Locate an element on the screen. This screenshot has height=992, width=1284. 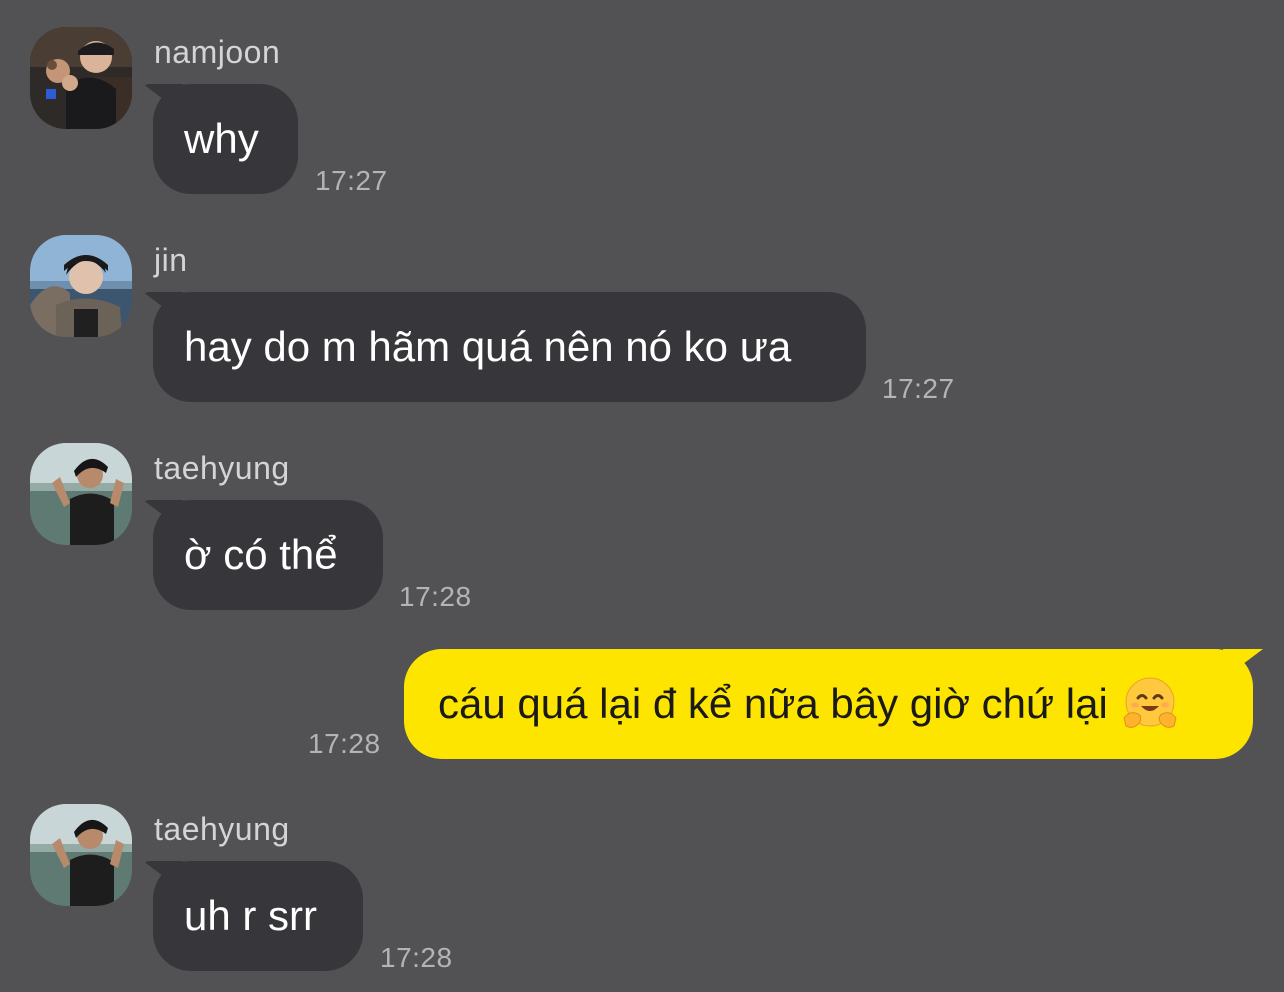
profile-photo-namjoon is located at coordinates (81, 78).